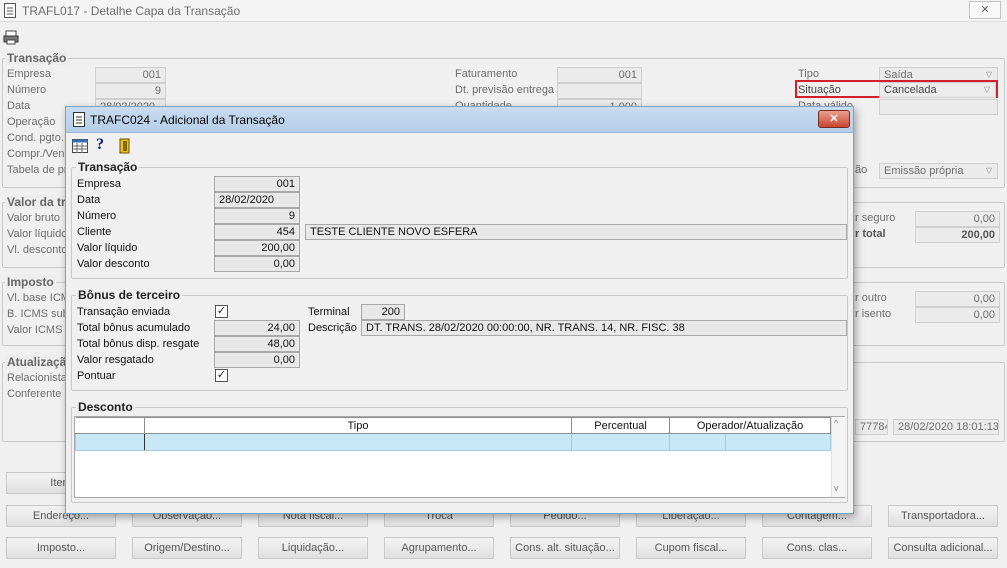  What do you see at coordinates (871, 298) in the screenshot?
I see `main-outro-label: r outro` at bounding box center [871, 298].